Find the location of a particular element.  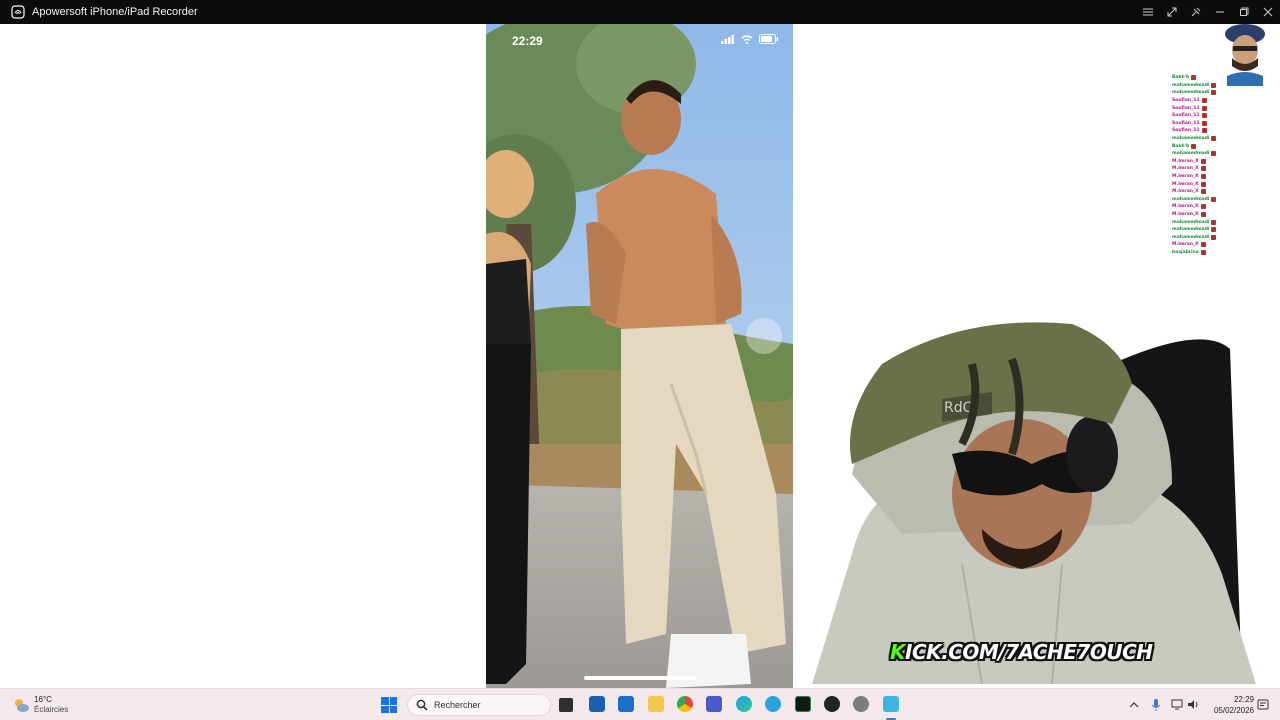

chat-username: bosjabrina is located at coordinates (1185, 252).